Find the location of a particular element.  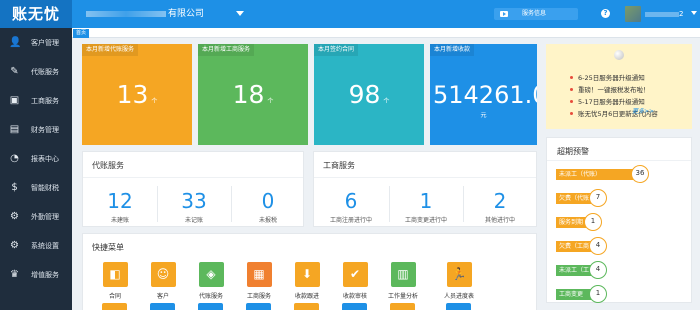

app-logo: 账无忧 is located at coordinates (36, 14).